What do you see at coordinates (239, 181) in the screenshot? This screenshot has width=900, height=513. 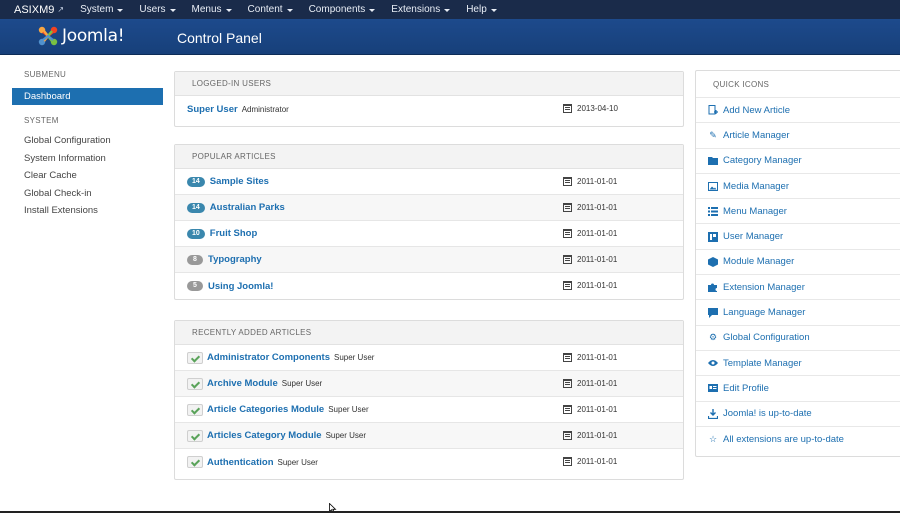 I see `article-link: Sample Sites` at bounding box center [239, 181].